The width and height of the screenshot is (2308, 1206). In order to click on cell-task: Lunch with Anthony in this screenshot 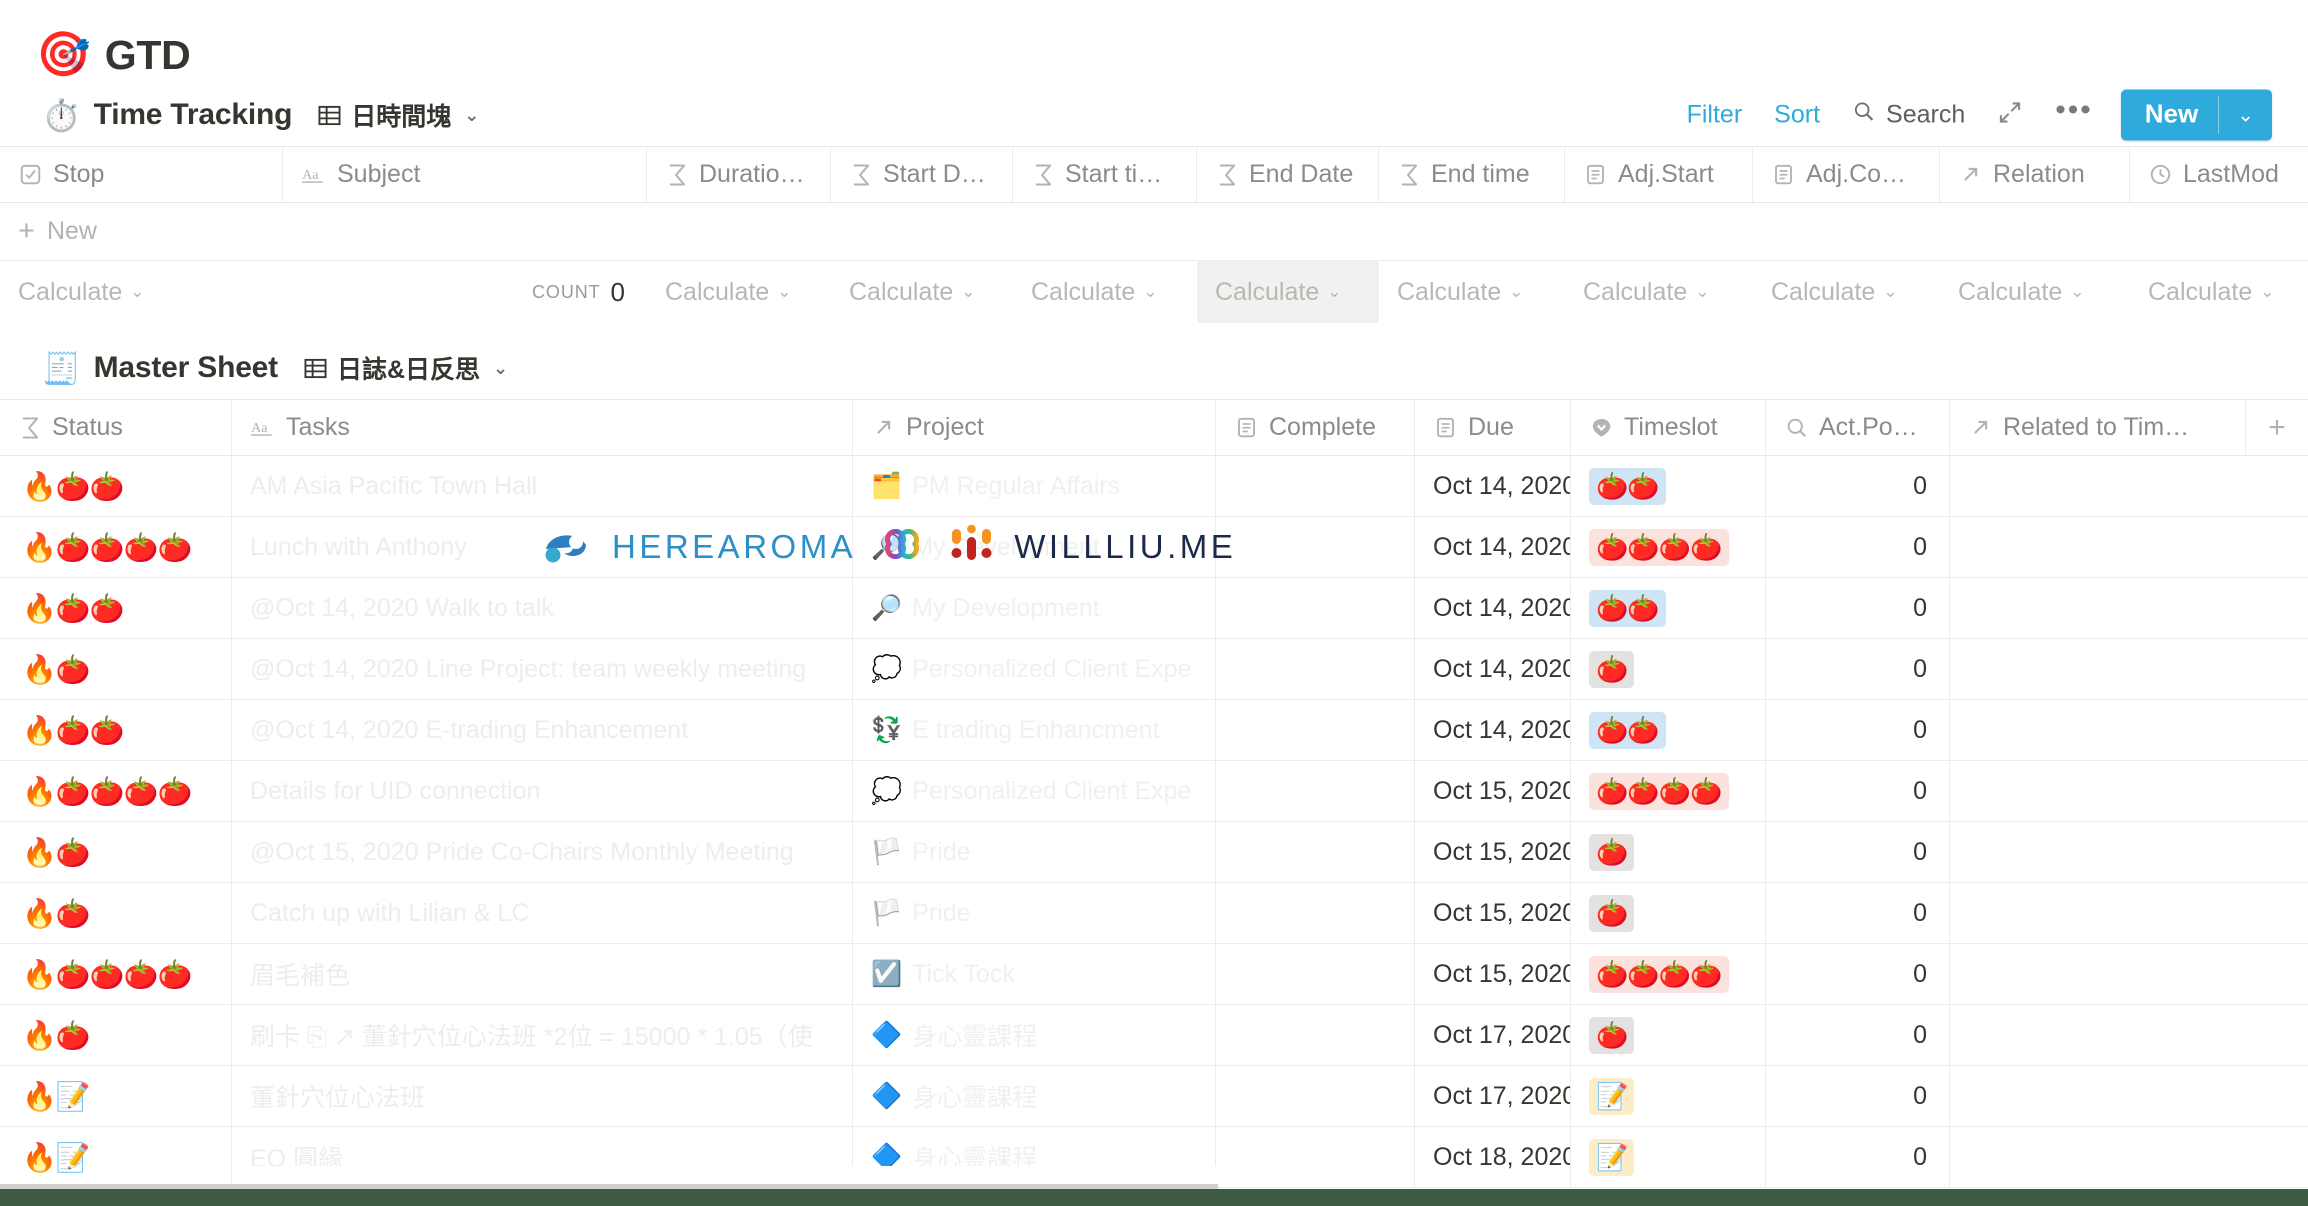, I will do `click(542, 547)`.